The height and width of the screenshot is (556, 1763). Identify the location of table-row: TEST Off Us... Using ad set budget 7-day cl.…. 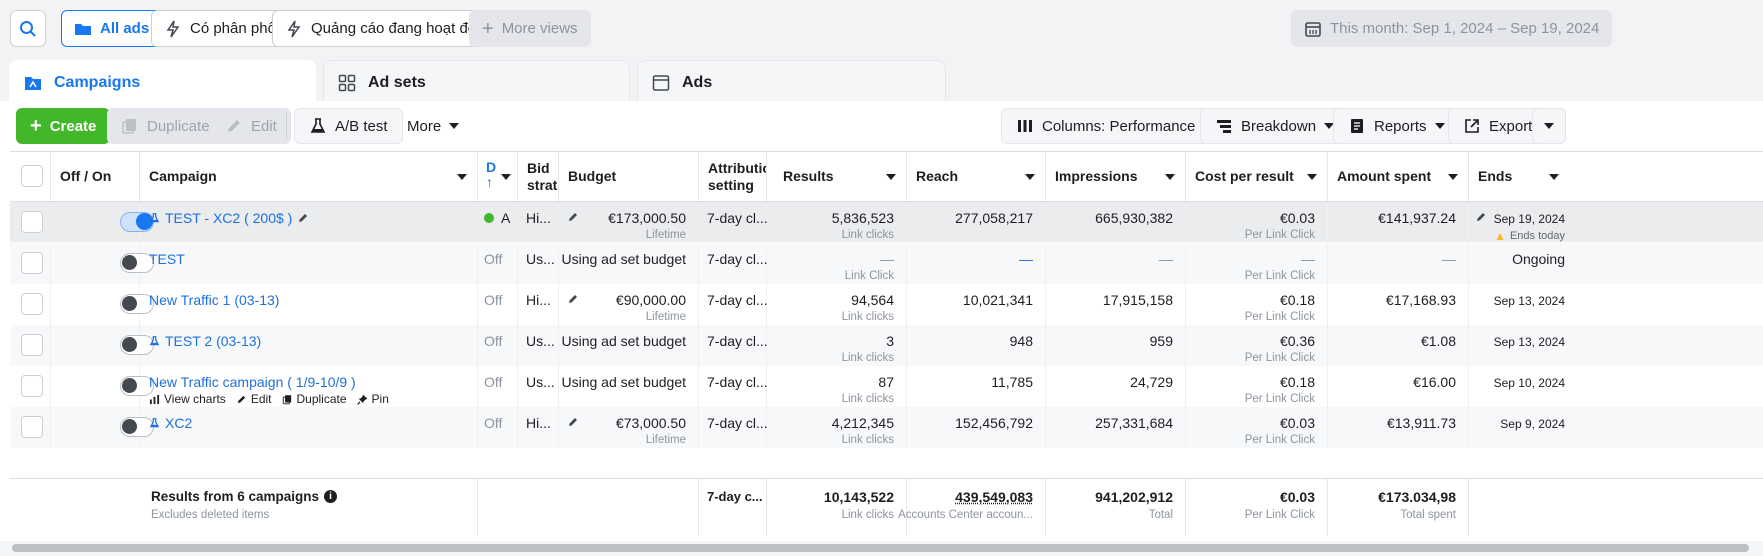
(886, 263).